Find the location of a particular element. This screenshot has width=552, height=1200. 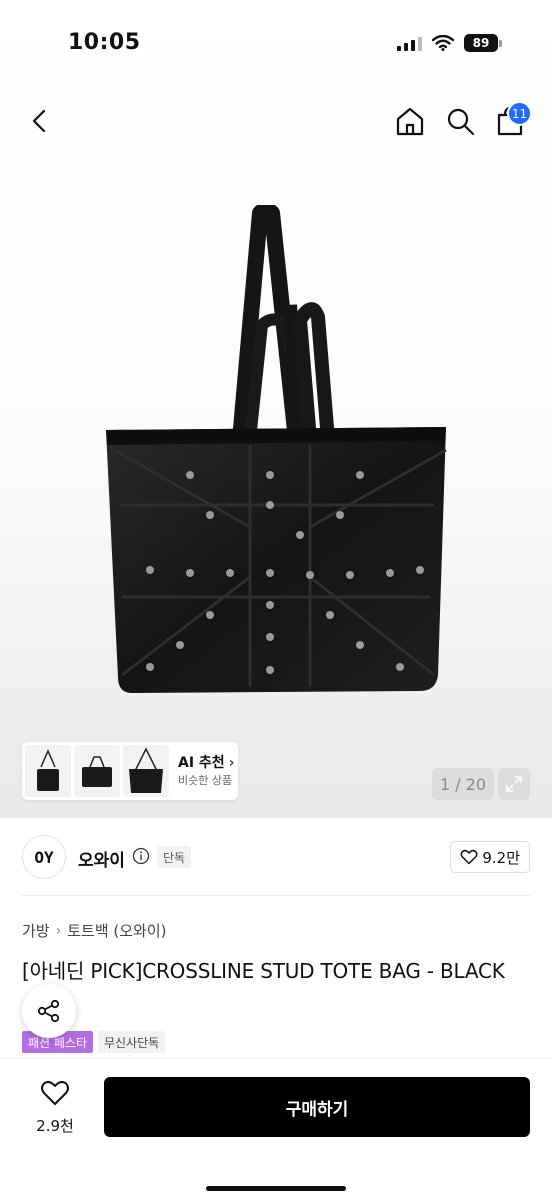

wifi-icon is located at coordinates (443, 43).